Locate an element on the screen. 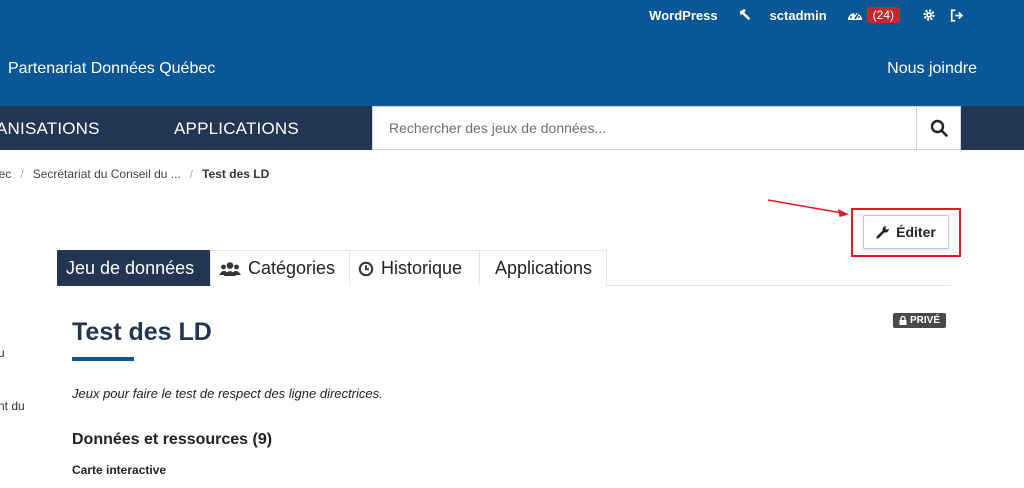 The width and height of the screenshot is (1024, 488). title-underline is located at coordinates (103, 359).